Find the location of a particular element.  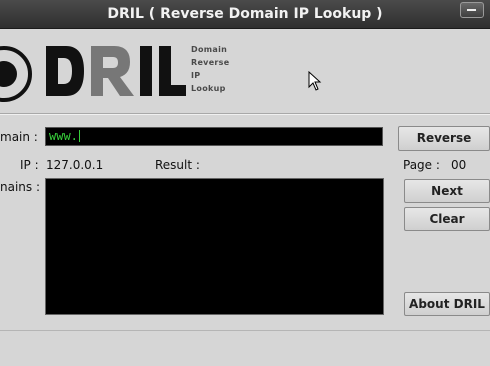

ip-label: IP : is located at coordinates (29, 165).